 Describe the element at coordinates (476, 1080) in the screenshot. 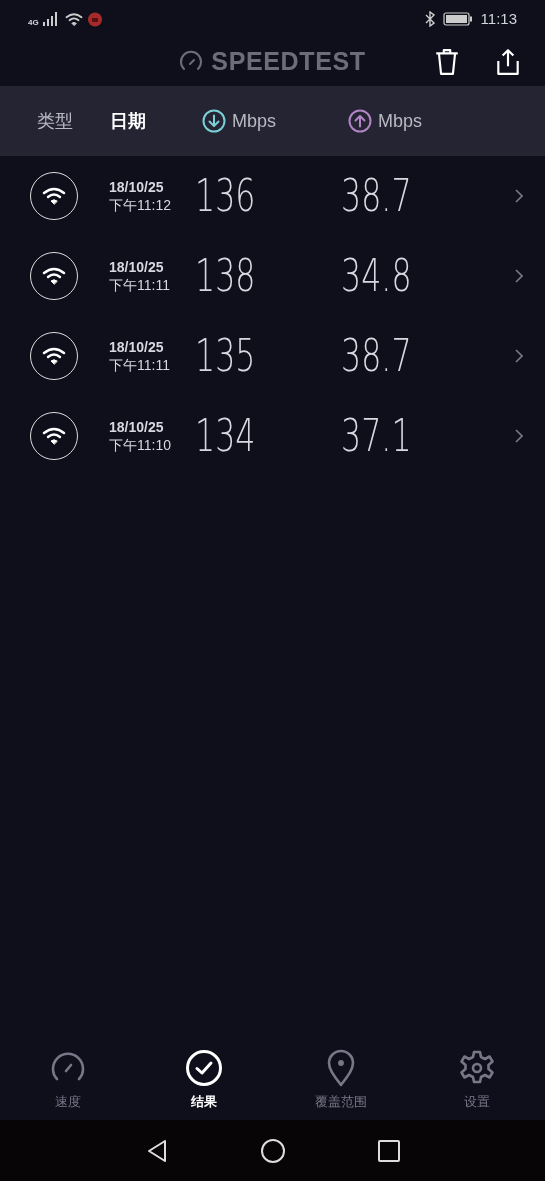

I see `nav-tab: 设置` at that location.